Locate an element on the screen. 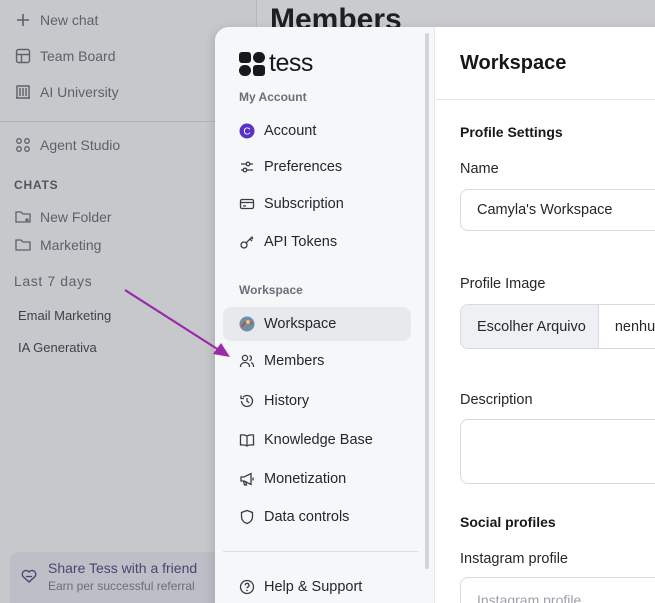  profile-image-label: Profile Image is located at coordinates (503, 284).